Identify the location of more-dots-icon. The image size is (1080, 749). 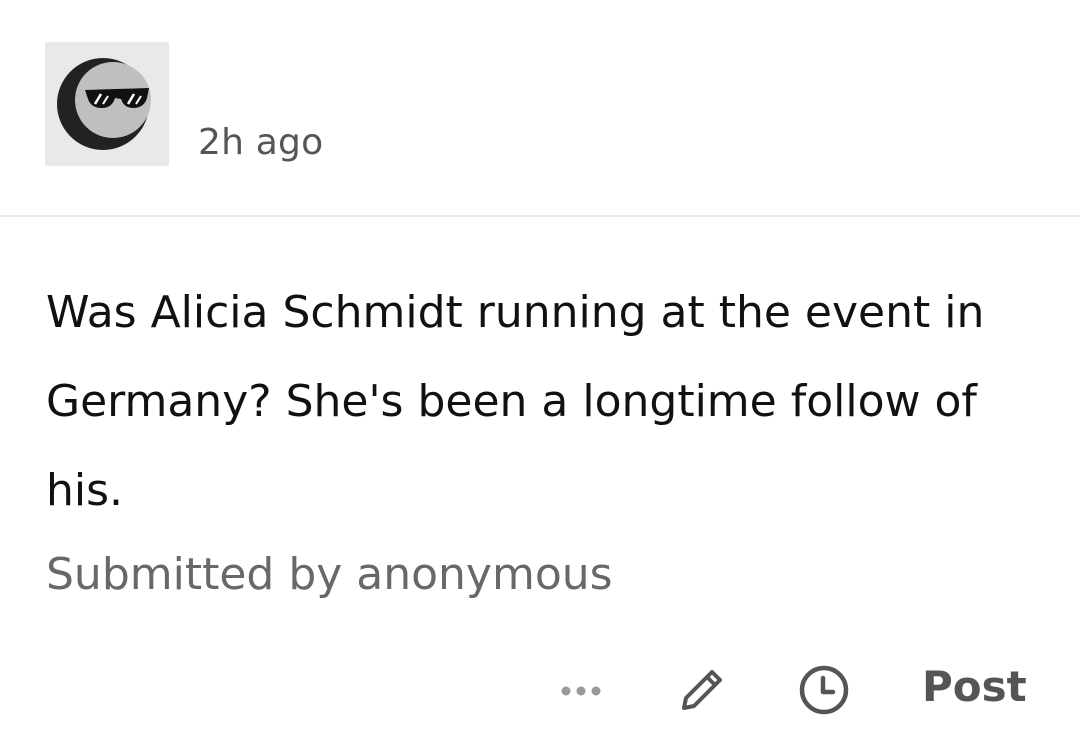
(581, 691).